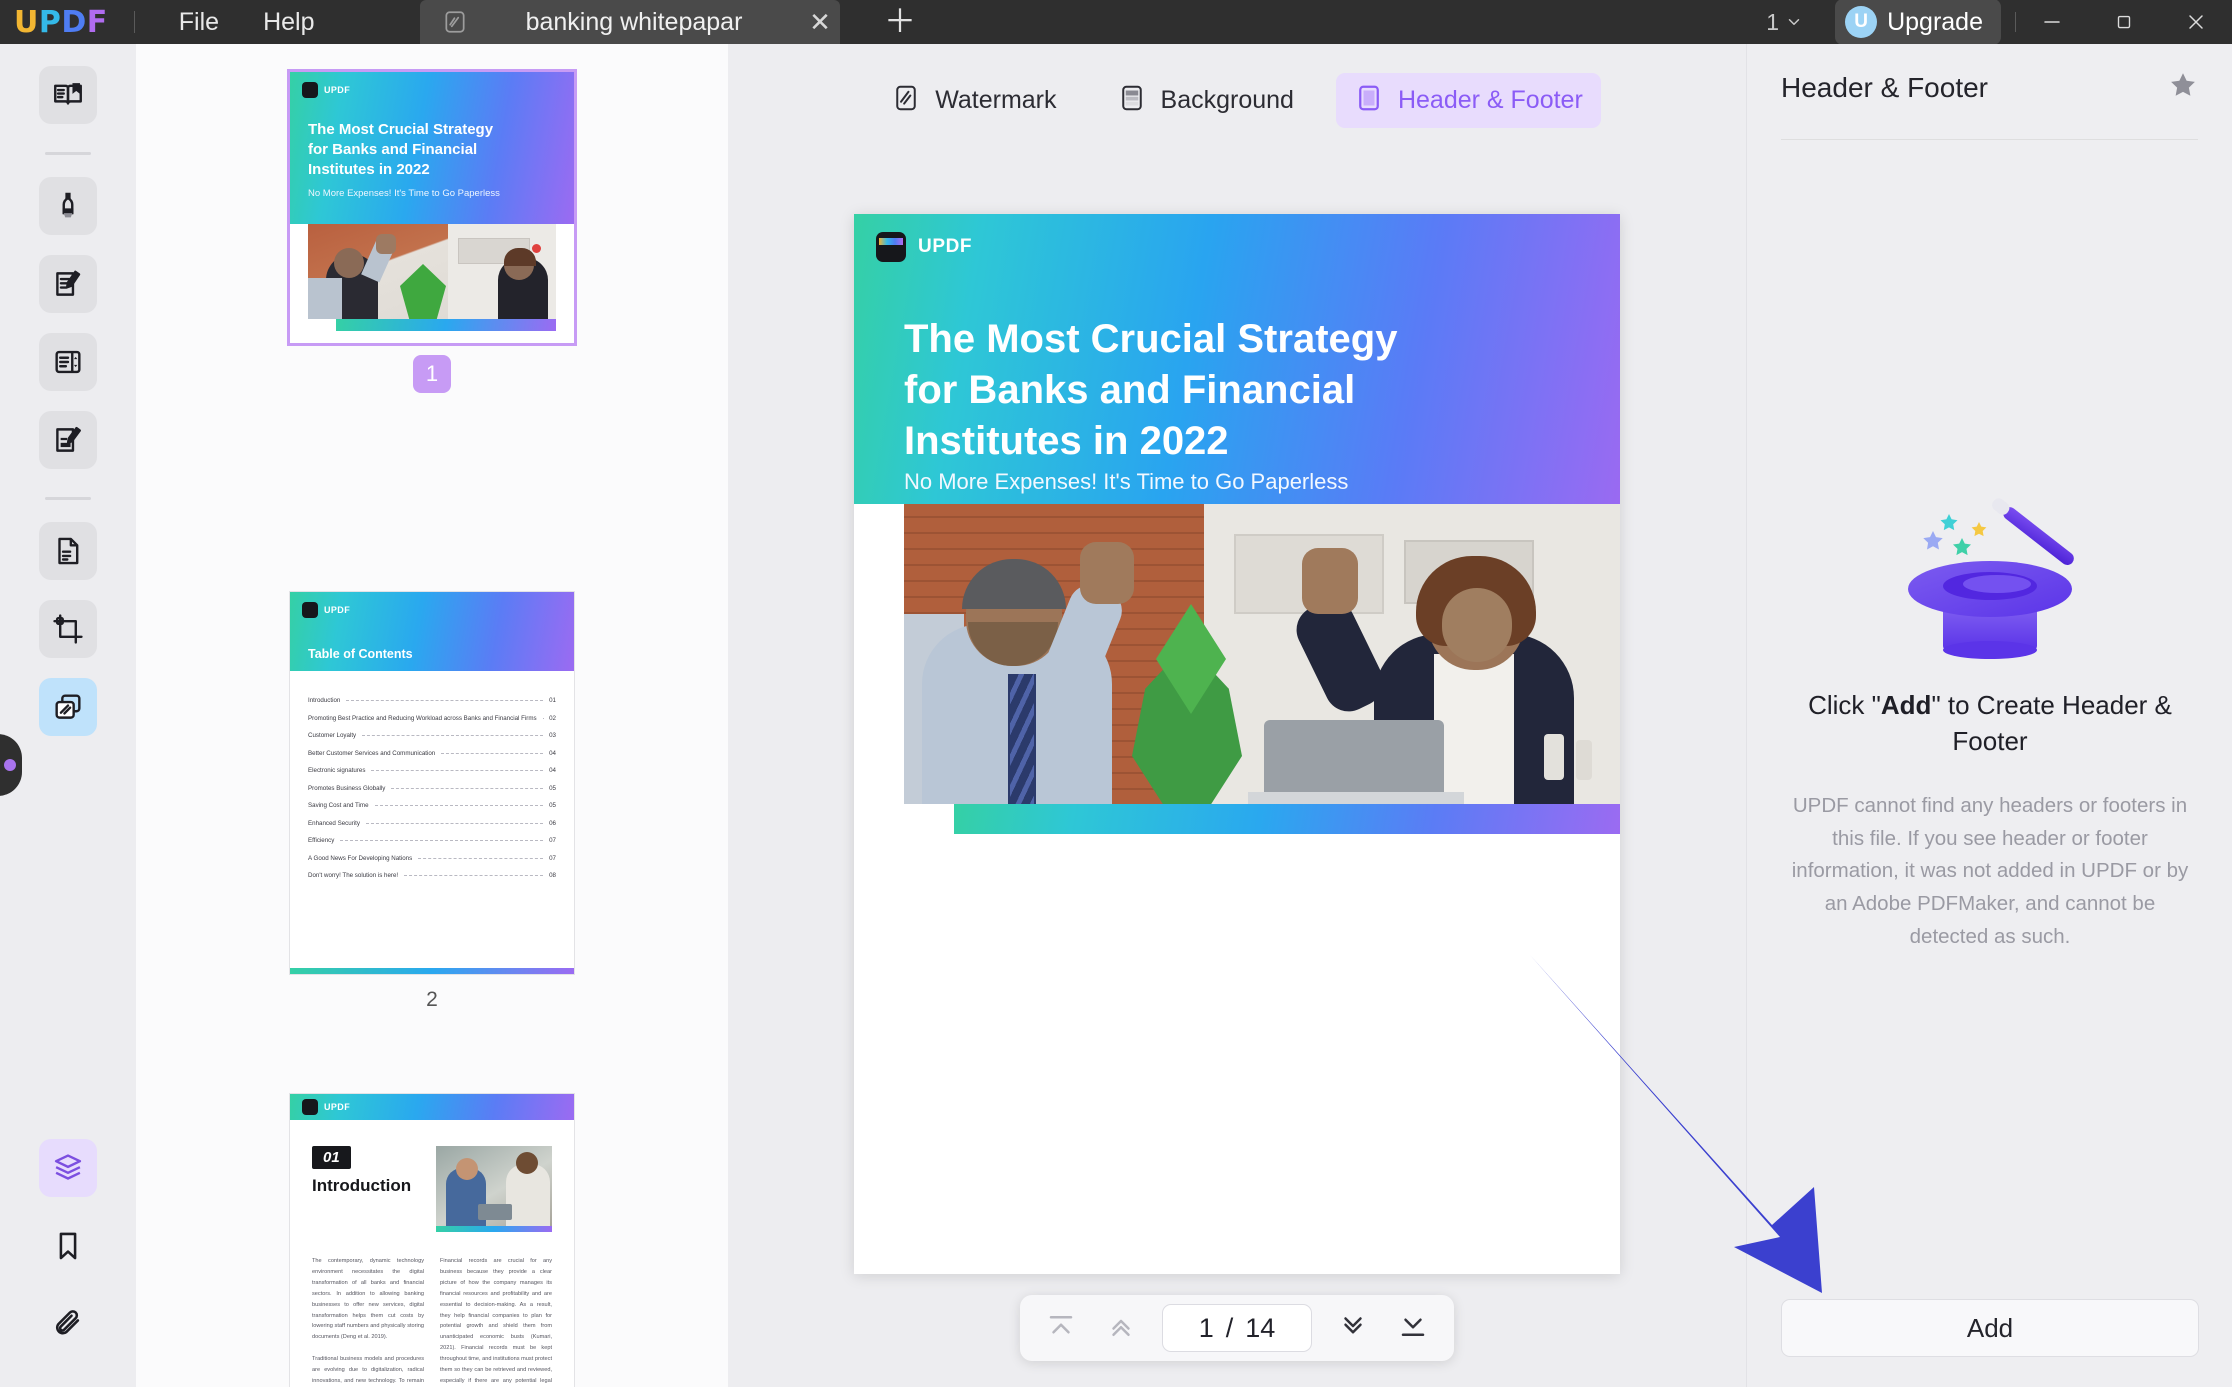 This screenshot has width=2232, height=1387. Describe the element at coordinates (820, 22) in the screenshot. I see `tab-close-icon: ✕` at that location.